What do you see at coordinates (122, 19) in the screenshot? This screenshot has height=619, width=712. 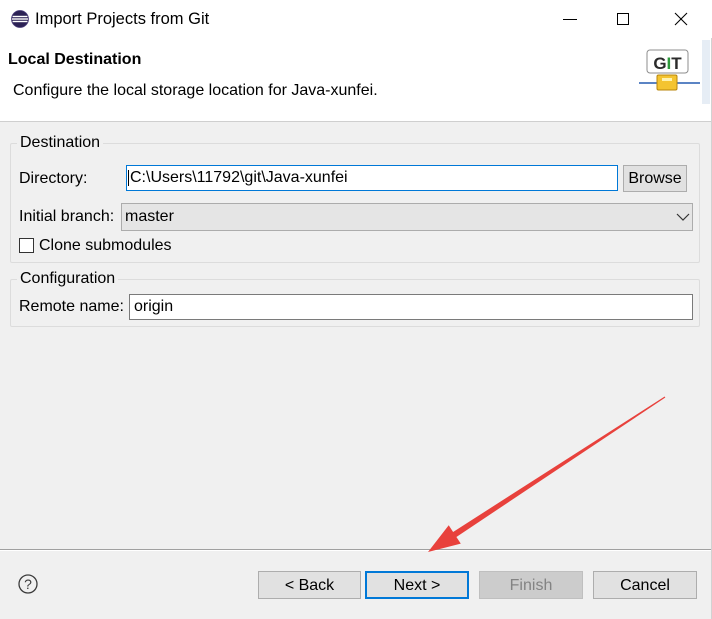 I see `window-title: Import Projects from Git` at bounding box center [122, 19].